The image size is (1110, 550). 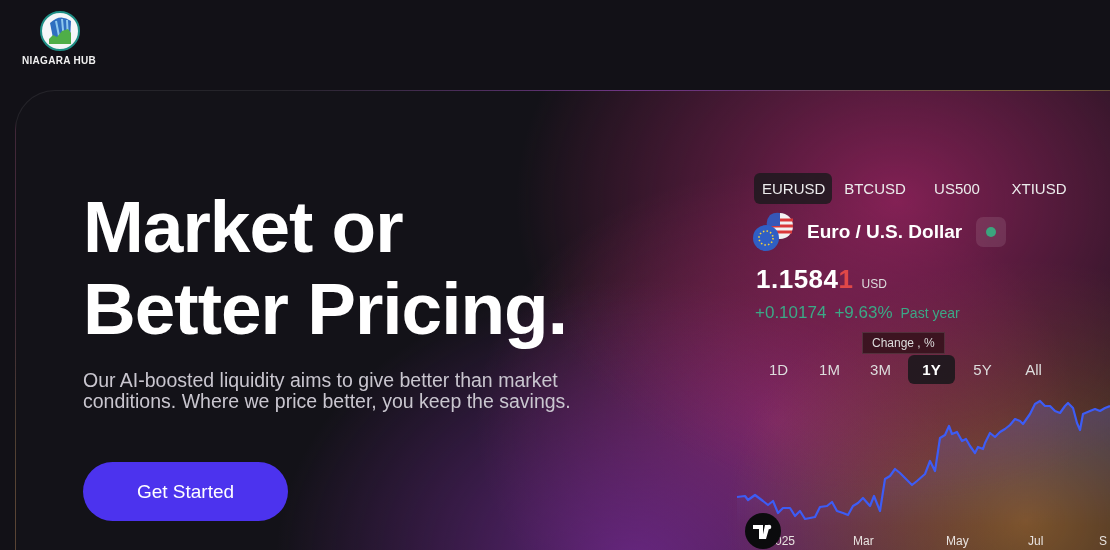 I want to click on range-tab: 1Y, so click(x=931, y=369).